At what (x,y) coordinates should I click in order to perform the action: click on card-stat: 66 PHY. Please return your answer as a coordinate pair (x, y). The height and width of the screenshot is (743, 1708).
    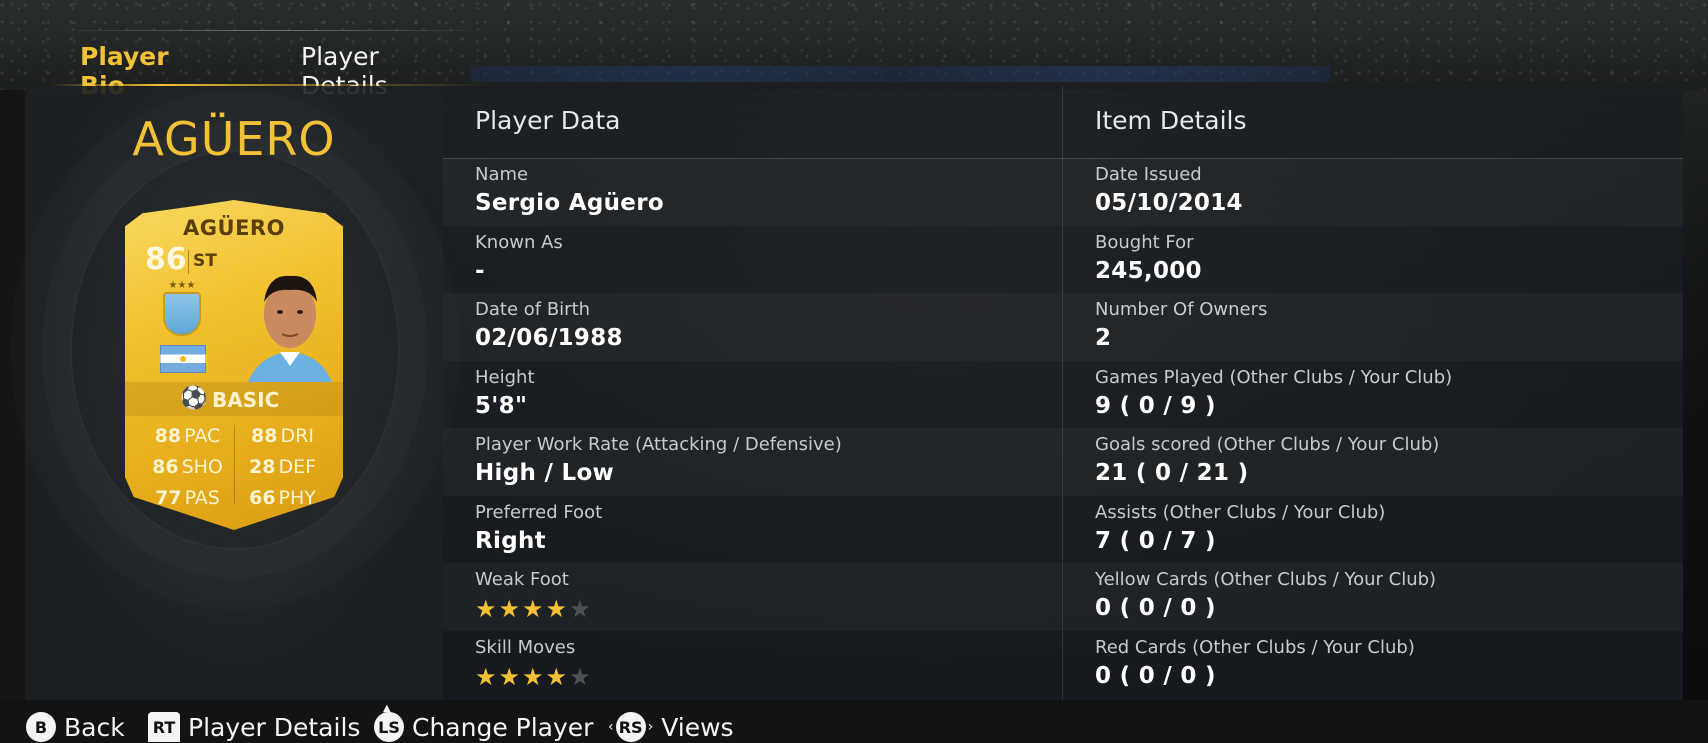
    Looking at the image, I should click on (282, 497).